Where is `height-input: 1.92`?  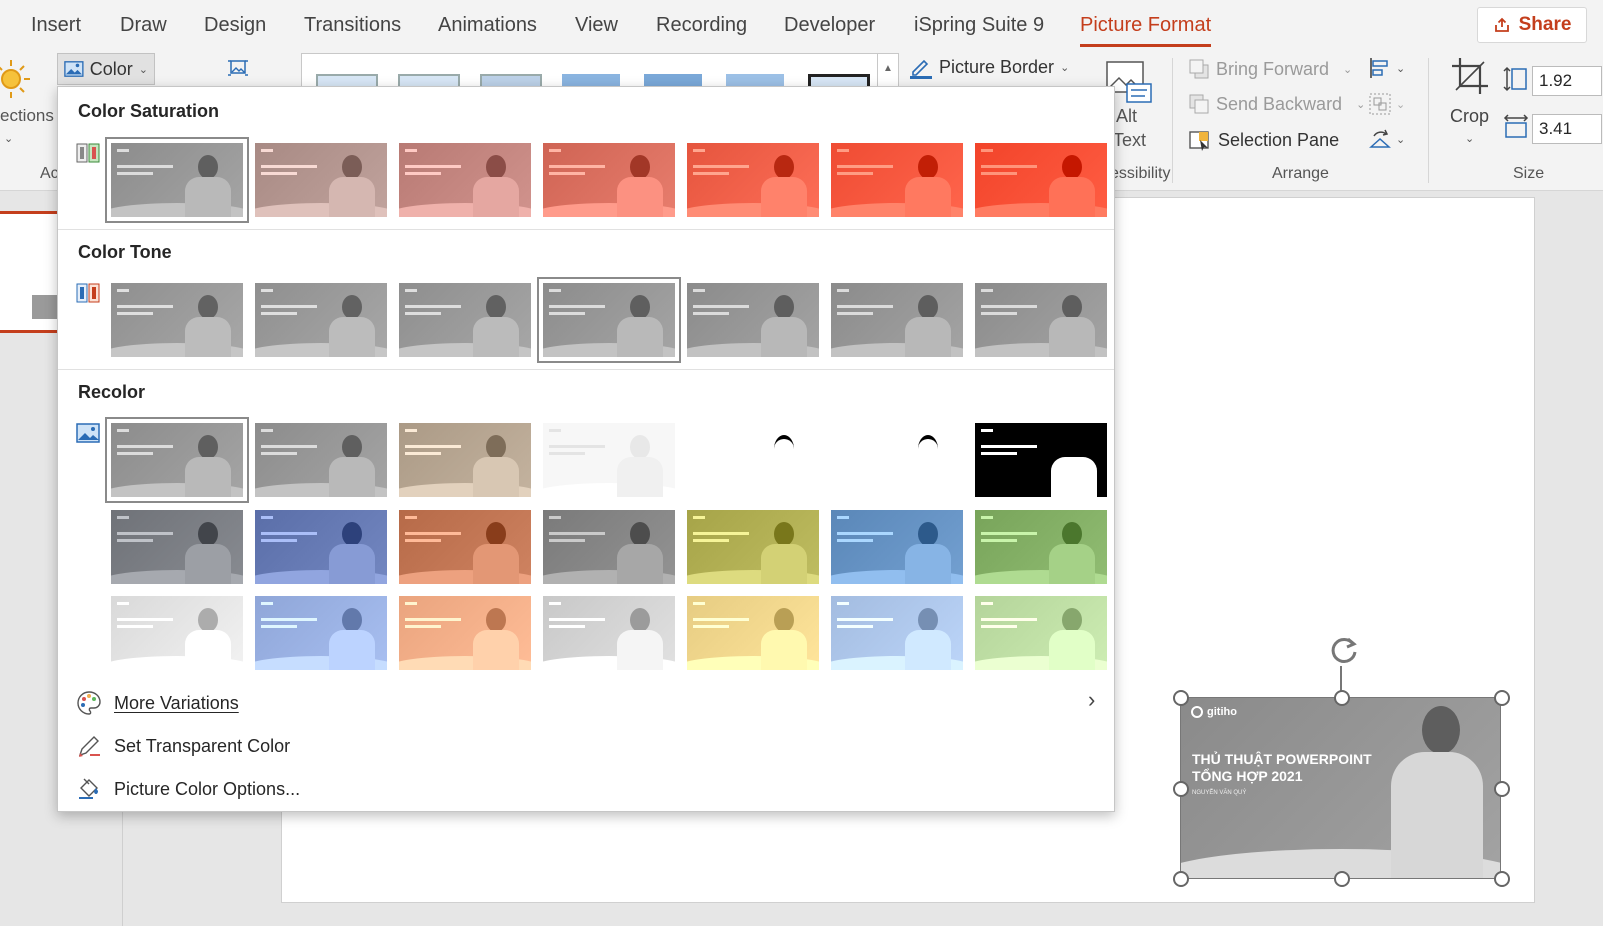 height-input: 1.92 is located at coordinates (1567, 81).